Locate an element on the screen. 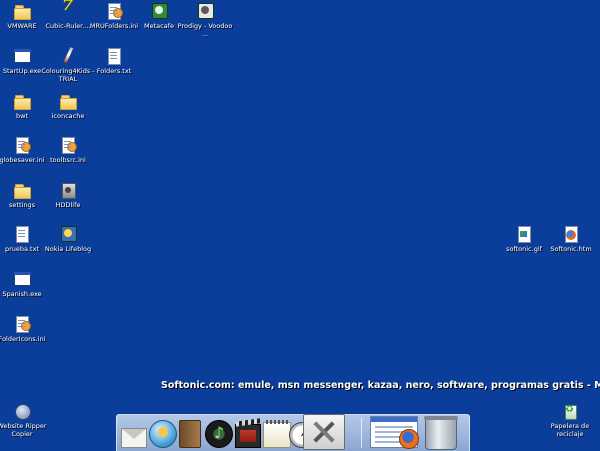  music-player-icon is located at coordinates (219, 434).